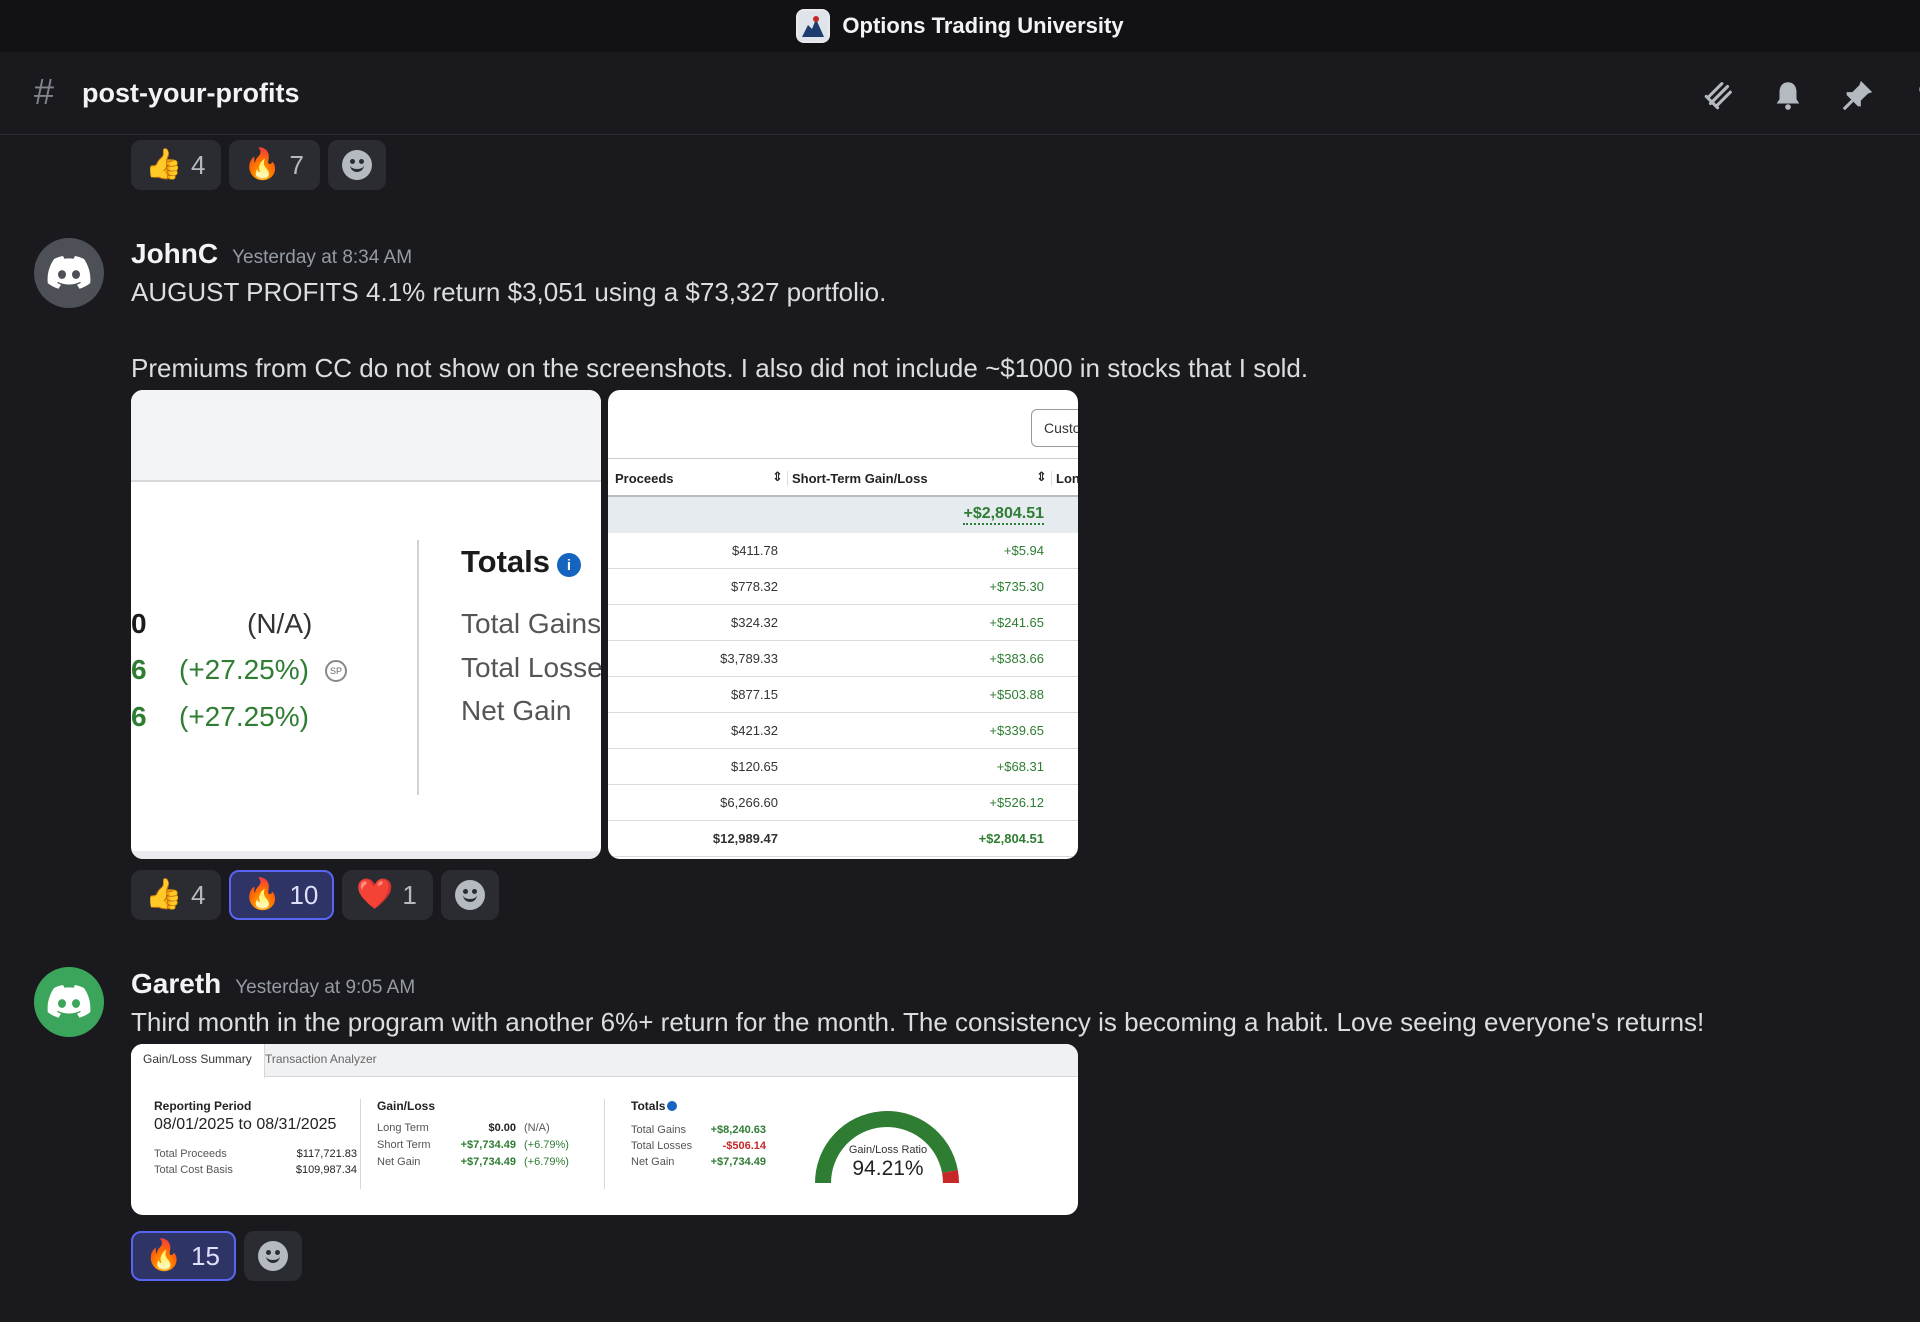 The image size is (1920, 1322). What do you see at coordinates (659, 1130) in the screenshot?
I see `total-gains-label: Total Gains` at bounding box center [659, 1130].